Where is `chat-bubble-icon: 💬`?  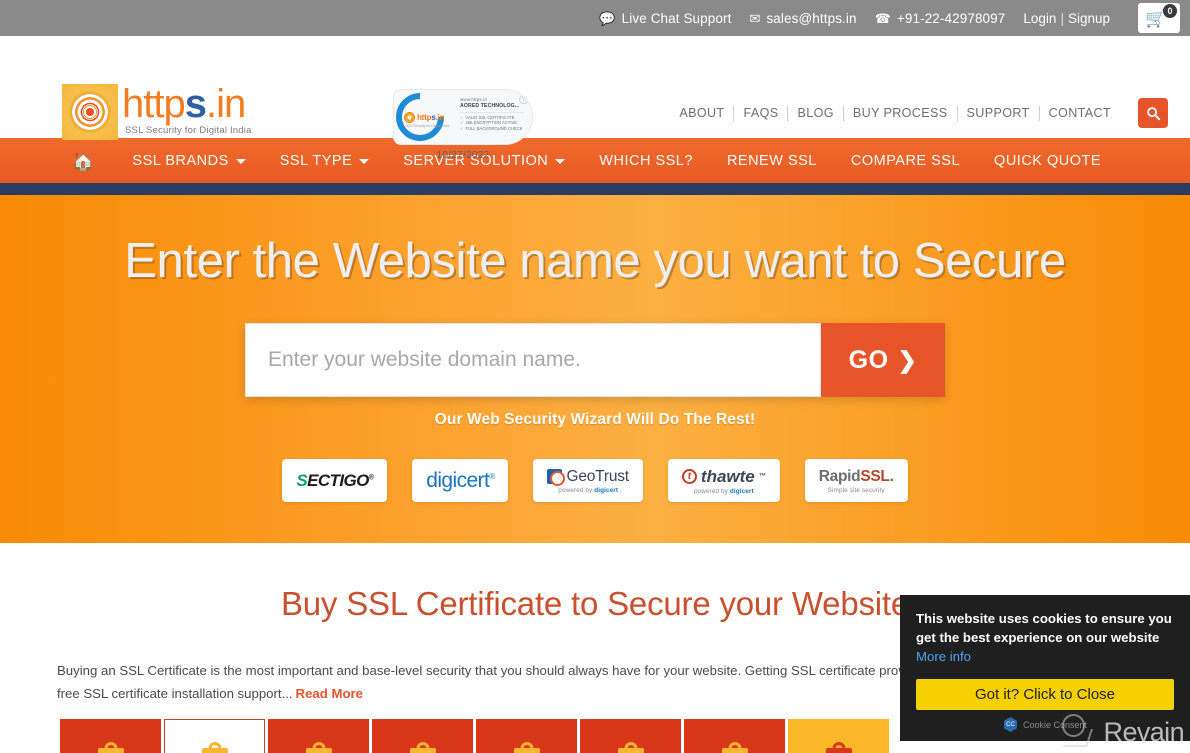
chat-bubble-icon: 💬 is located at coordinates (607, 18).